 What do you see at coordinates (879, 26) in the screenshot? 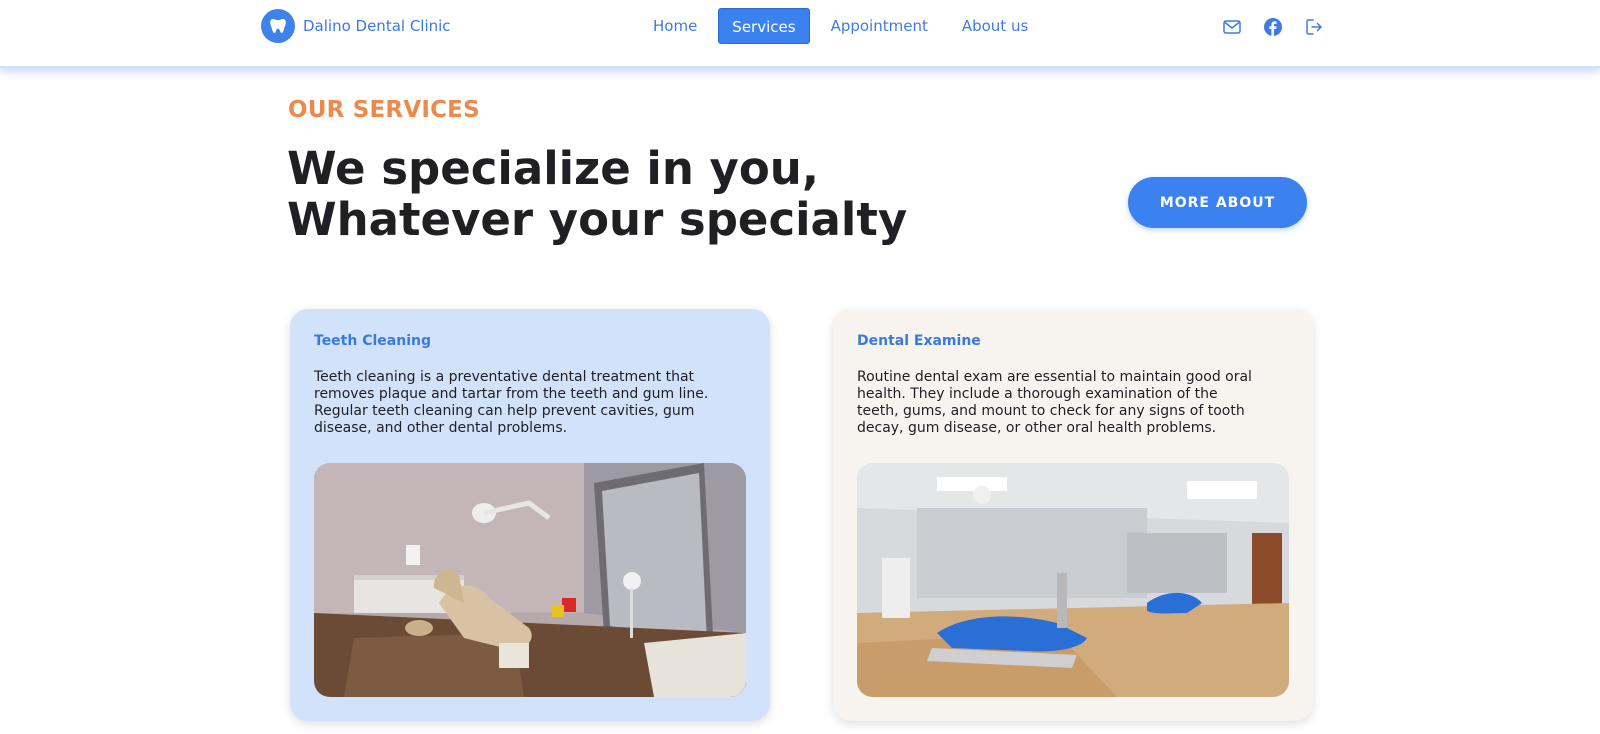
I see `nav-appointment: Appointment` at bounding box center [879, 26].